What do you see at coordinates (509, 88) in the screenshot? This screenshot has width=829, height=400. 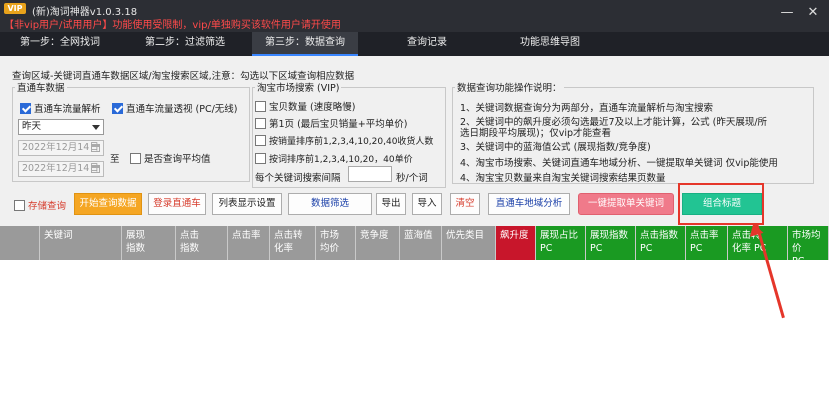 I see `info-legend: 数据查询功能操作说明：` at bounding box center [509, 88].